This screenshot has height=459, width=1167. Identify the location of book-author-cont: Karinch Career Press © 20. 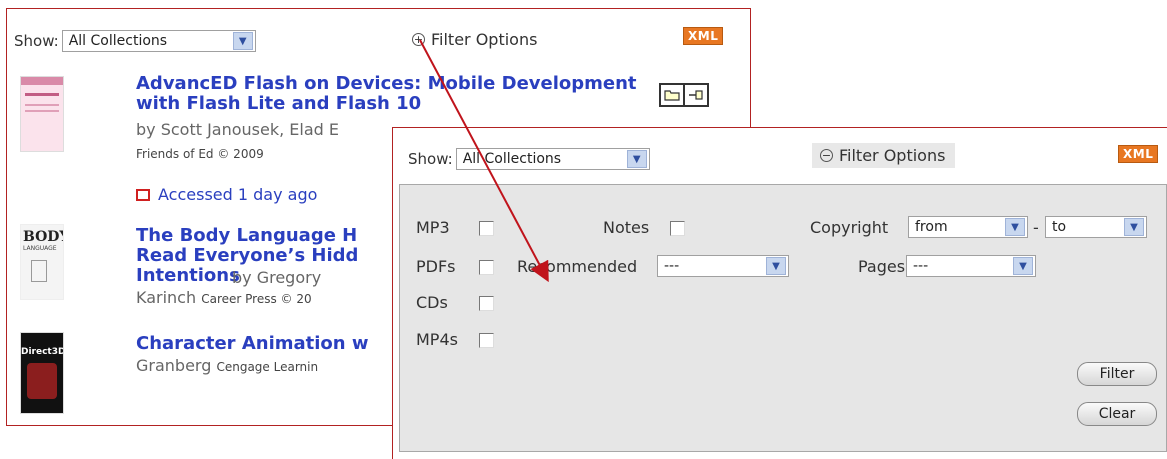
(224, 298).